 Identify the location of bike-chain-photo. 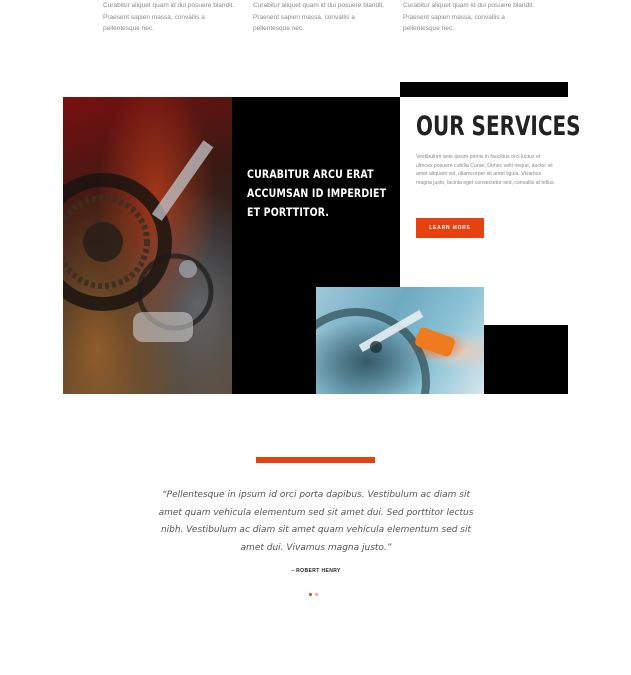
(147, 245).